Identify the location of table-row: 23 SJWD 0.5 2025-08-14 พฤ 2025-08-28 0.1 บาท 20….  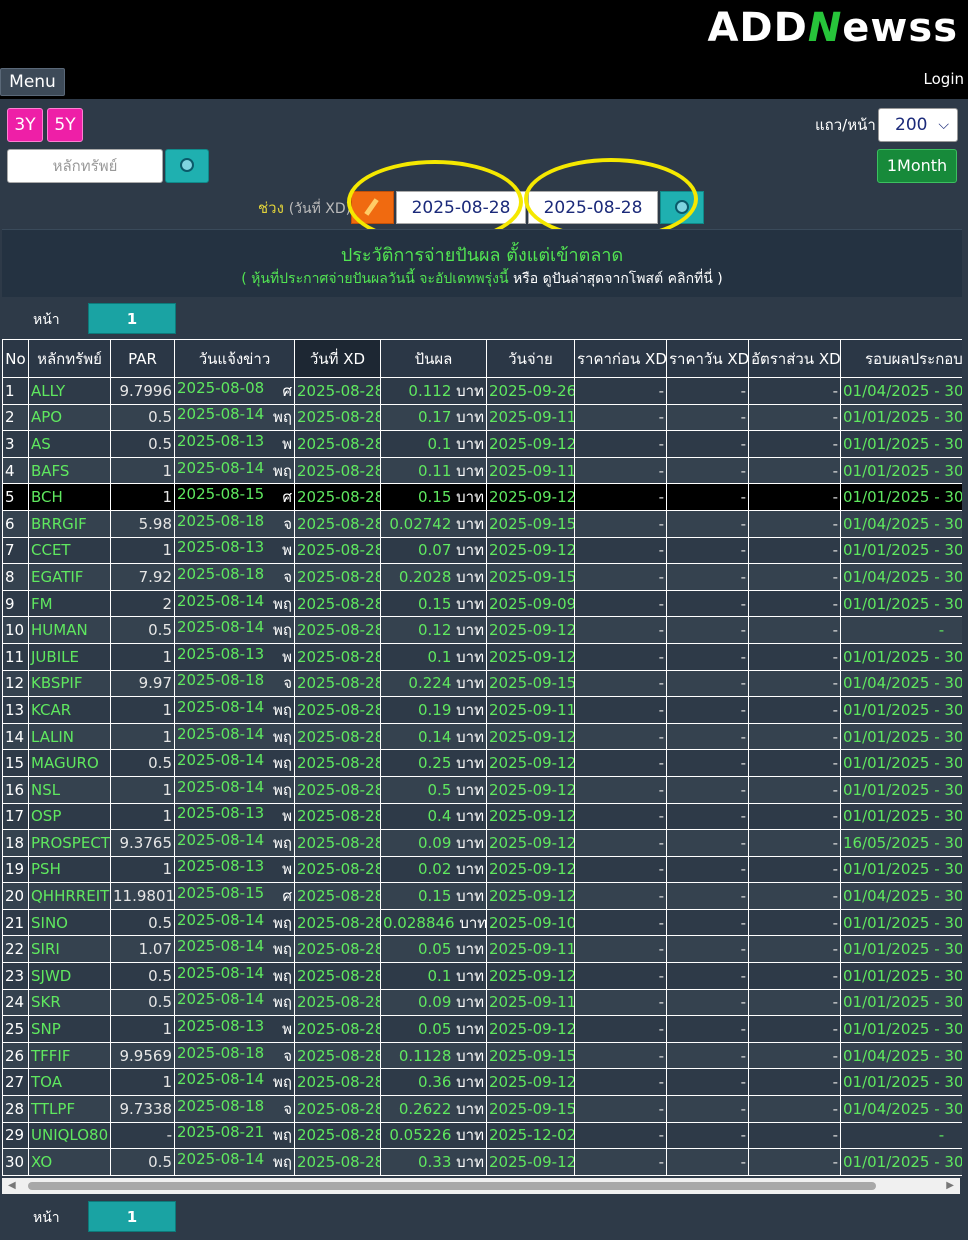
(482, 976).